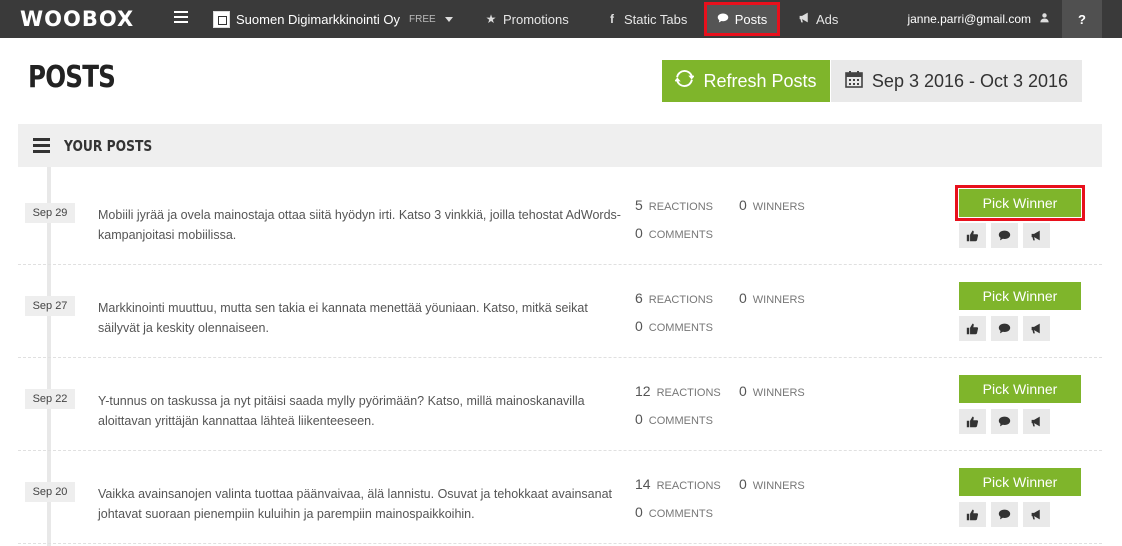  Describe the element at coordinates (656, 19) in the screenshot. I see `nav-item-label: Static Tabs` at that location.